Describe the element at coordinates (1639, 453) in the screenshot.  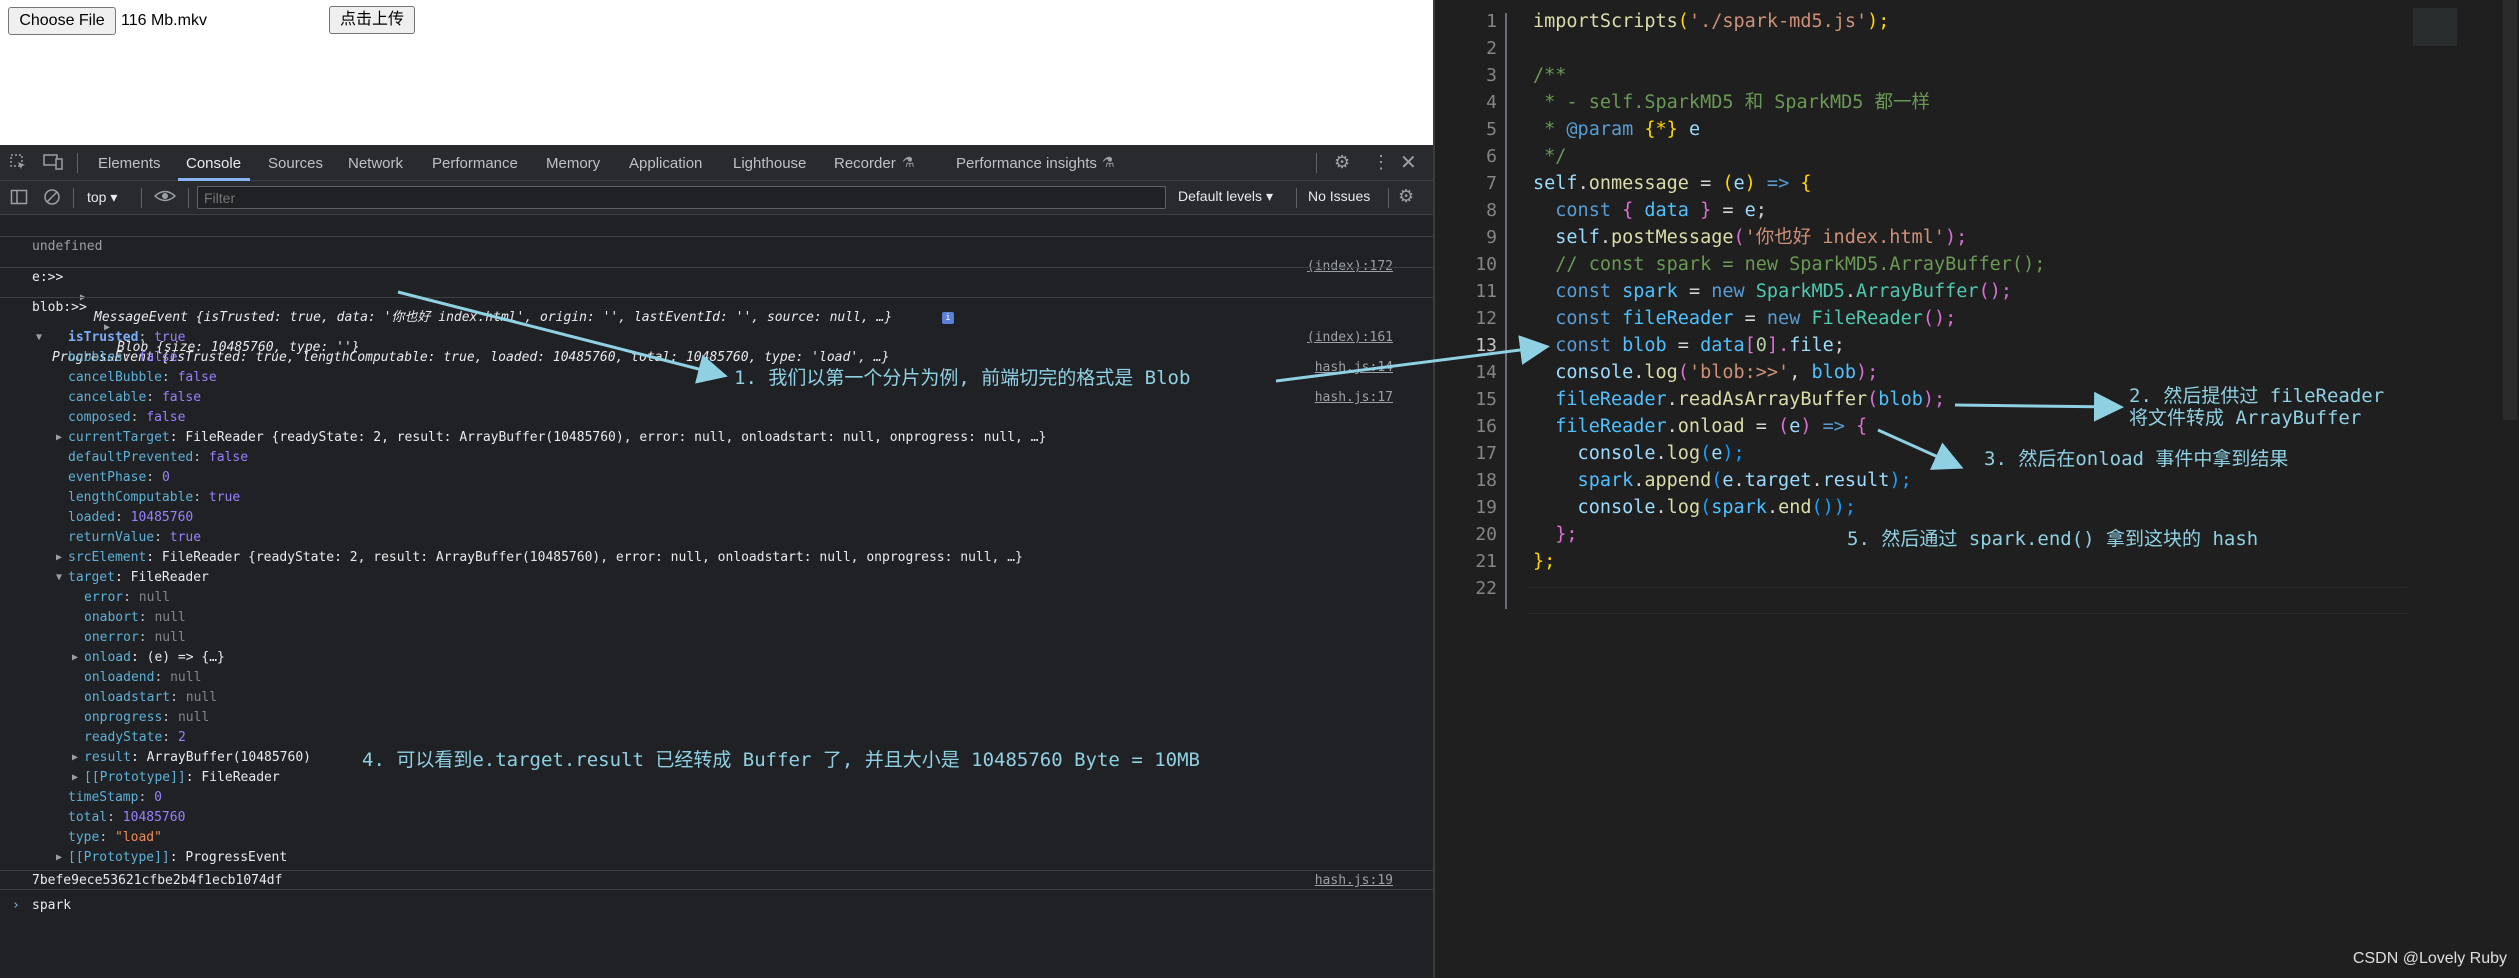
I see `code-line-17: console.log(e);` at that location.